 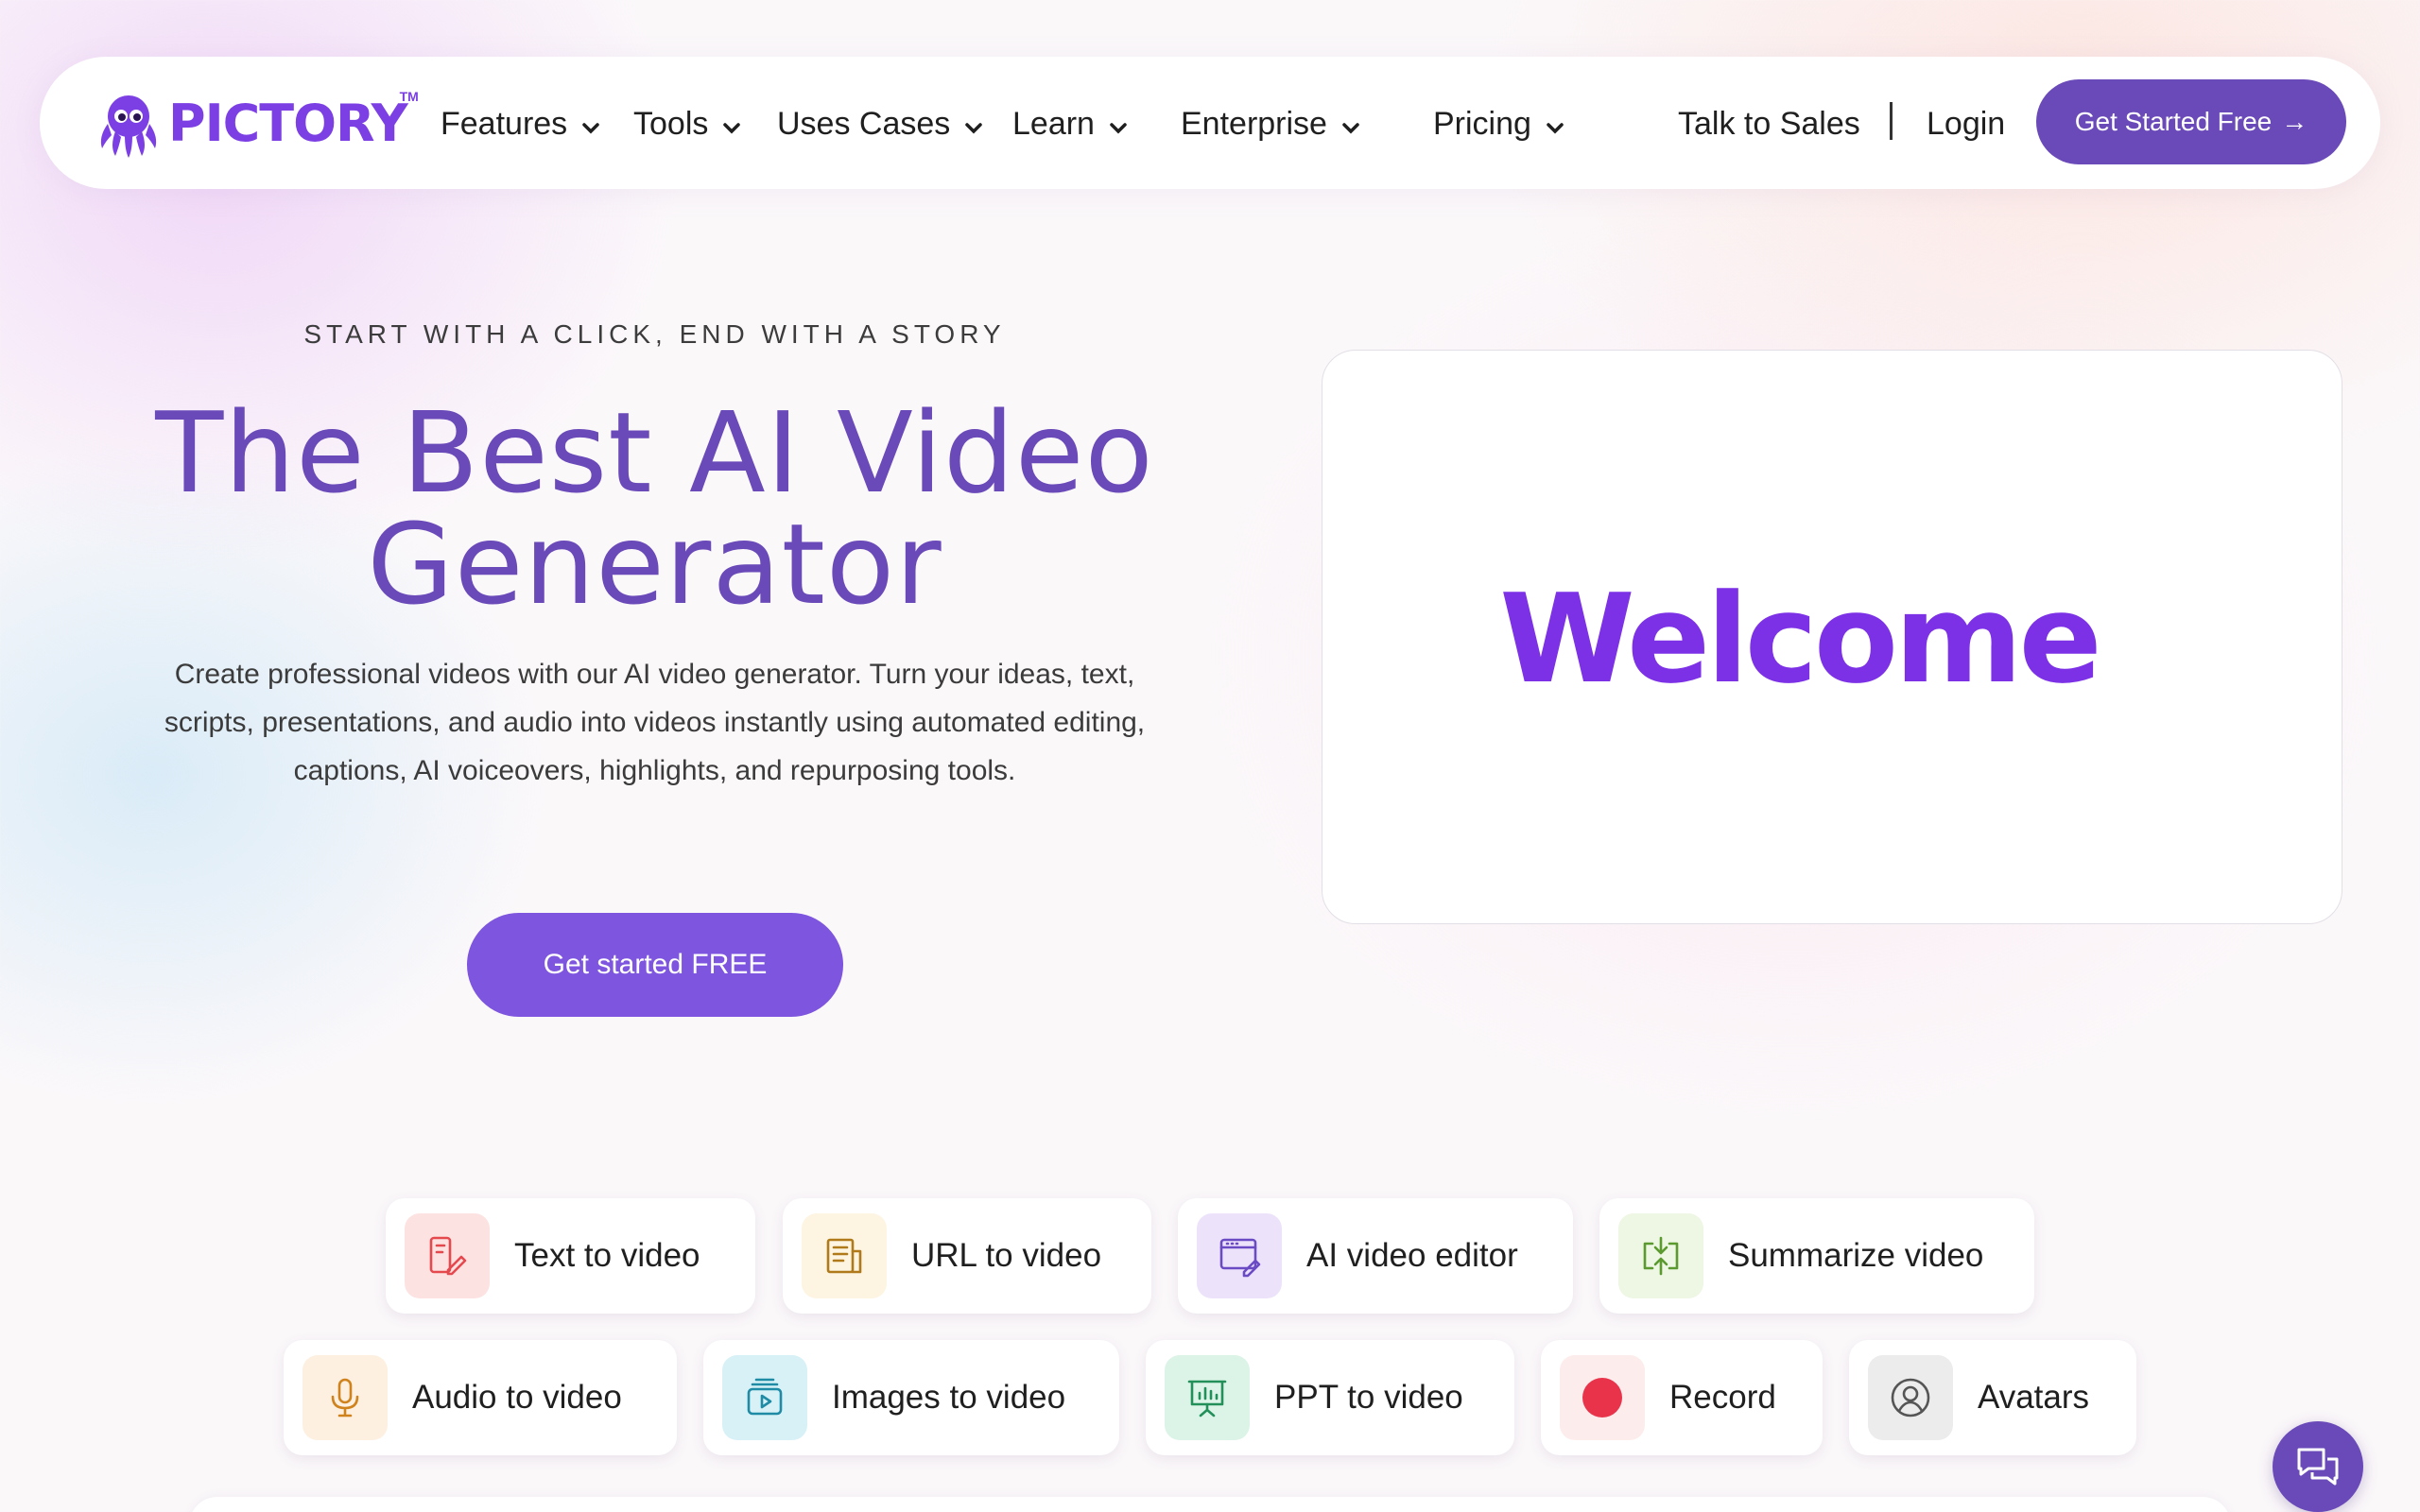 I want to click on logo-text: PICTORY, so click(x=288, y=123).